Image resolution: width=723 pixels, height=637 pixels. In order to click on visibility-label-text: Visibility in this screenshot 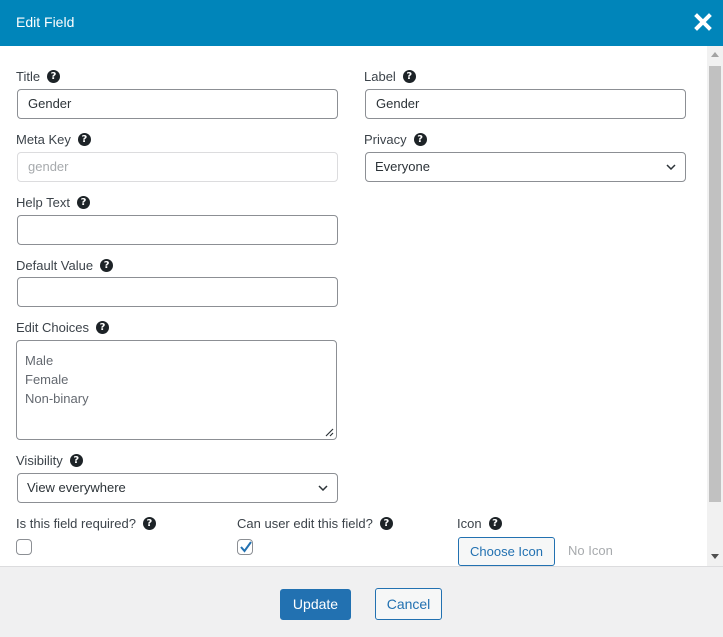, I will do `click(39, 460)`.